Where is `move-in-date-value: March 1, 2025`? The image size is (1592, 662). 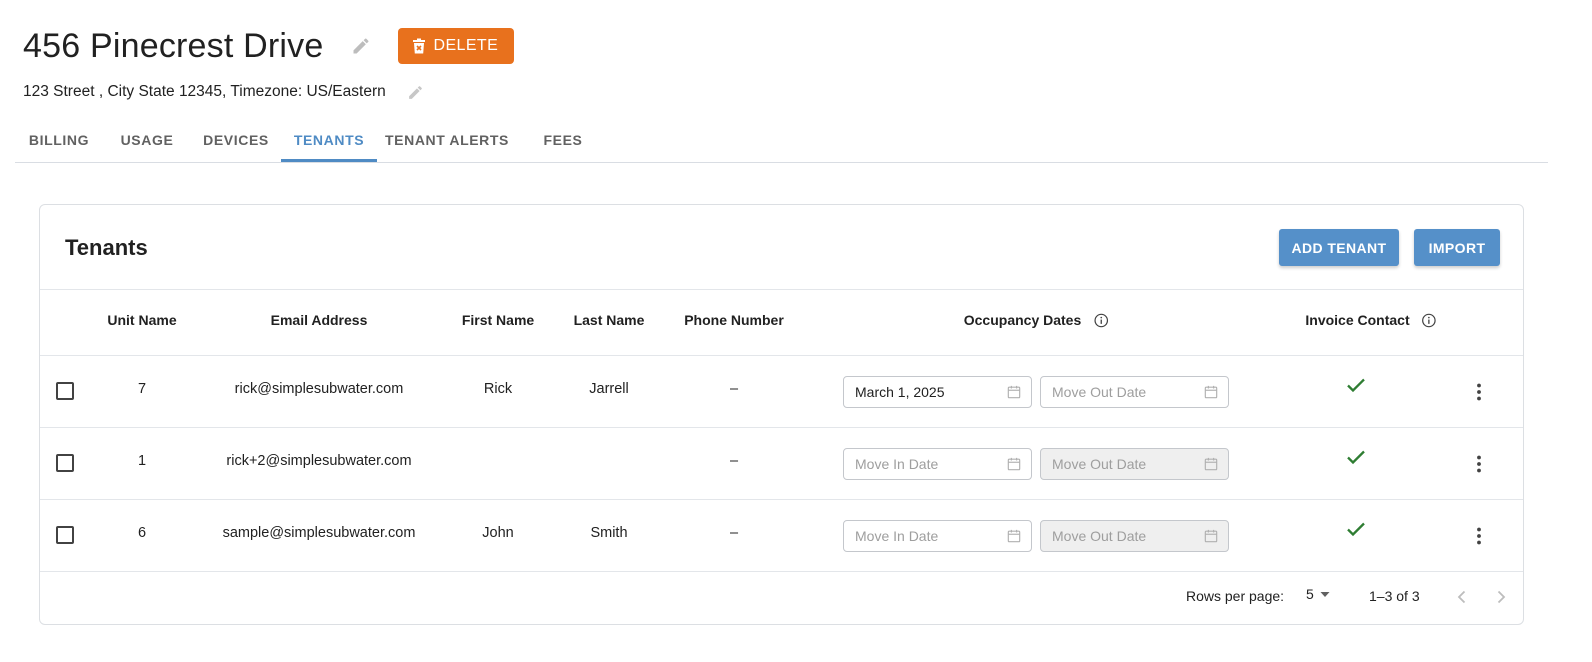
move-in-date-value: March 1, 2025 is located at coordinates (900, 392).